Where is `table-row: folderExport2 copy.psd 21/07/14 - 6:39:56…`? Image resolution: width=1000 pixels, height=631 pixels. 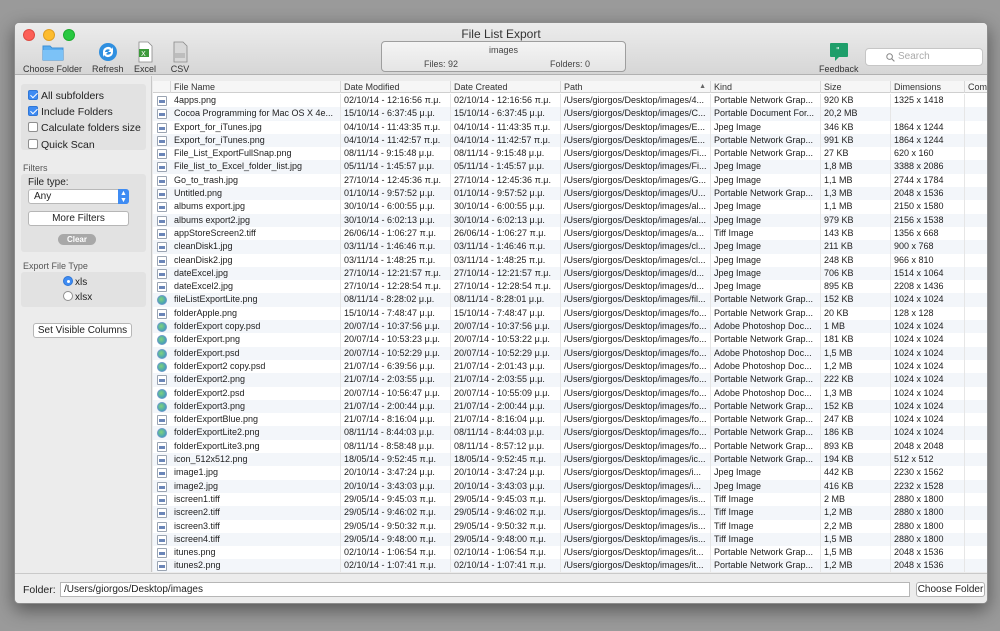 table-row: folderExport2 copy.psd 21/07/14 - 6:39:56… is located at coordinates (570, 366).